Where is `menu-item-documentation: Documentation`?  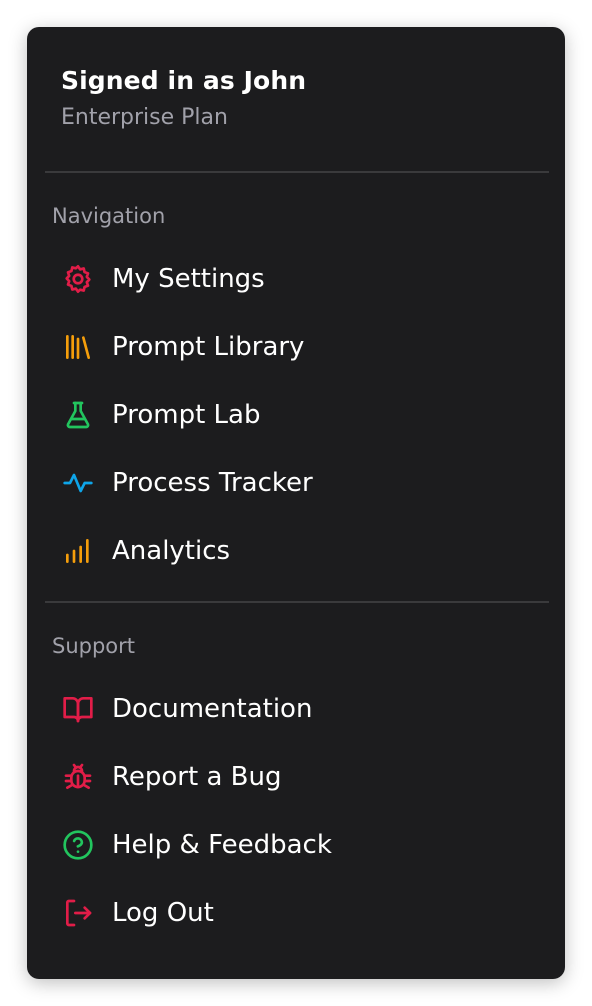 menu-item-documentation: Documentation is located at coordinates (300, 709).